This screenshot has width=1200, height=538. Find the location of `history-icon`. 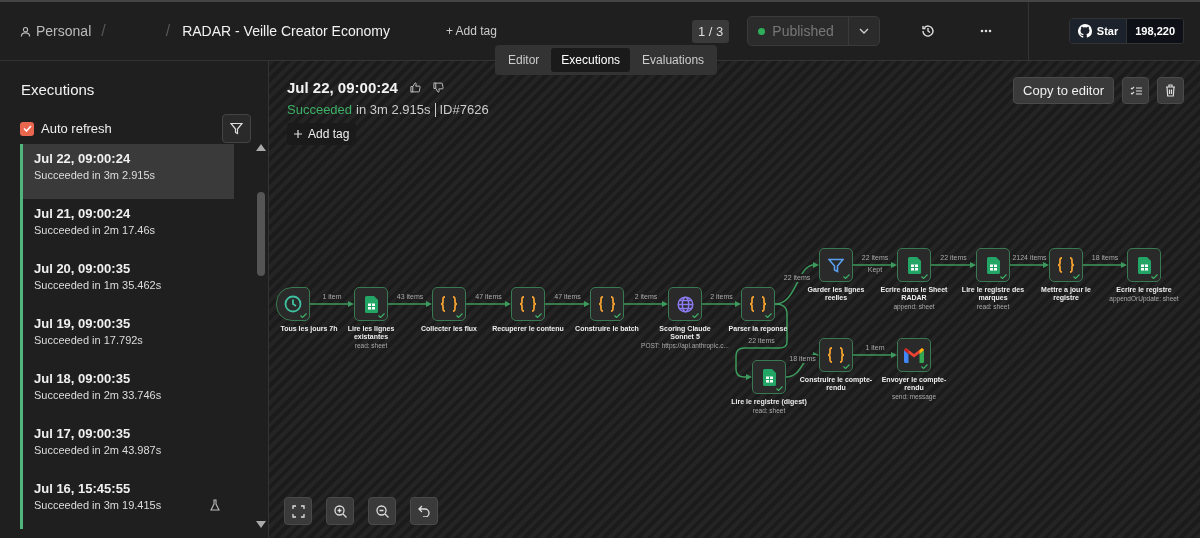

history-icon is located at coordinates (927, 31).